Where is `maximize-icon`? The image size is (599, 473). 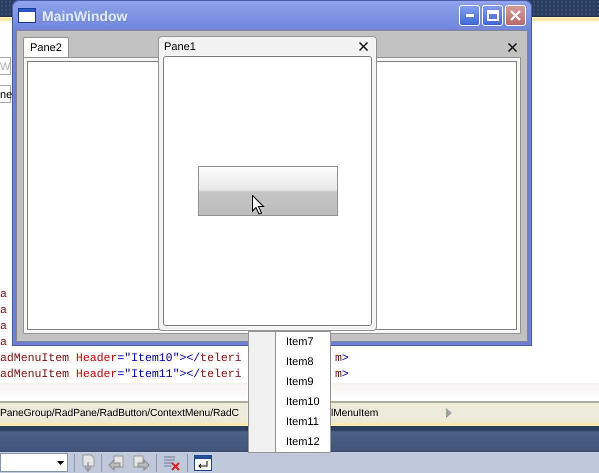 maximize-icon is located at coordinates (492, 15).